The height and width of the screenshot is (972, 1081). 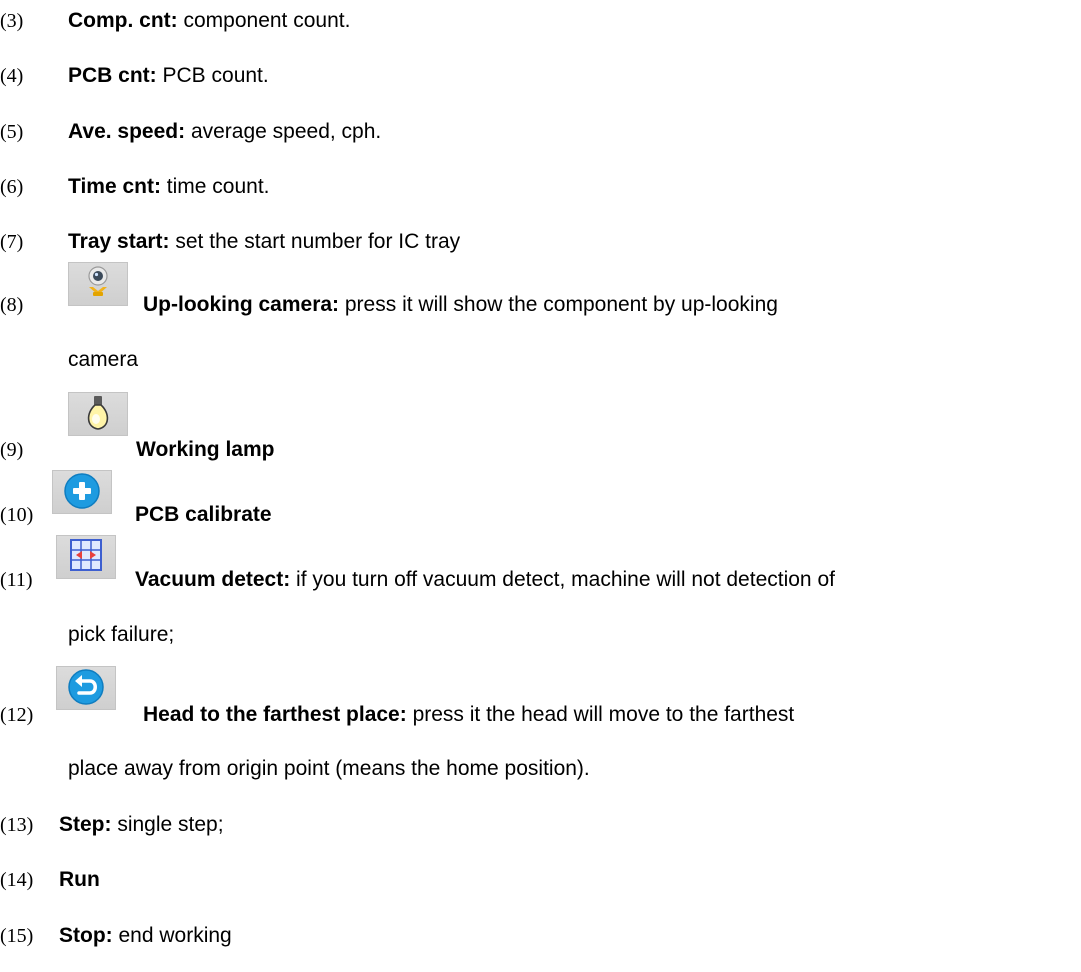 What do you see at coordinates (12, 21) in the screenshot?
I see `item-number: (3)` at bounding box center [12, 21].